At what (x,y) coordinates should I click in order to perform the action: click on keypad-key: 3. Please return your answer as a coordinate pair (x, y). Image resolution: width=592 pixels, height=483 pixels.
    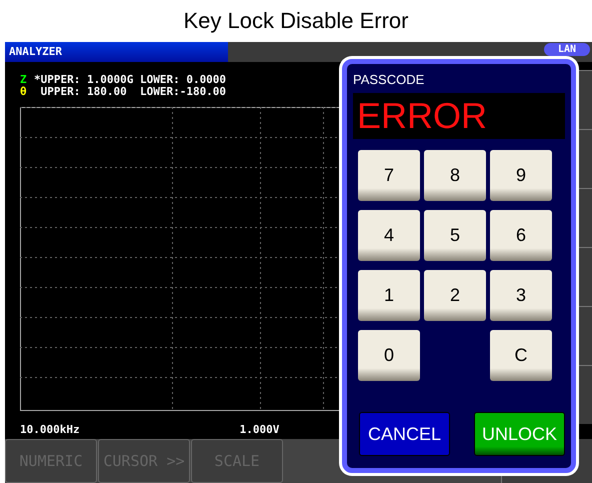
    Looking at the image, I should click on (521, 295).